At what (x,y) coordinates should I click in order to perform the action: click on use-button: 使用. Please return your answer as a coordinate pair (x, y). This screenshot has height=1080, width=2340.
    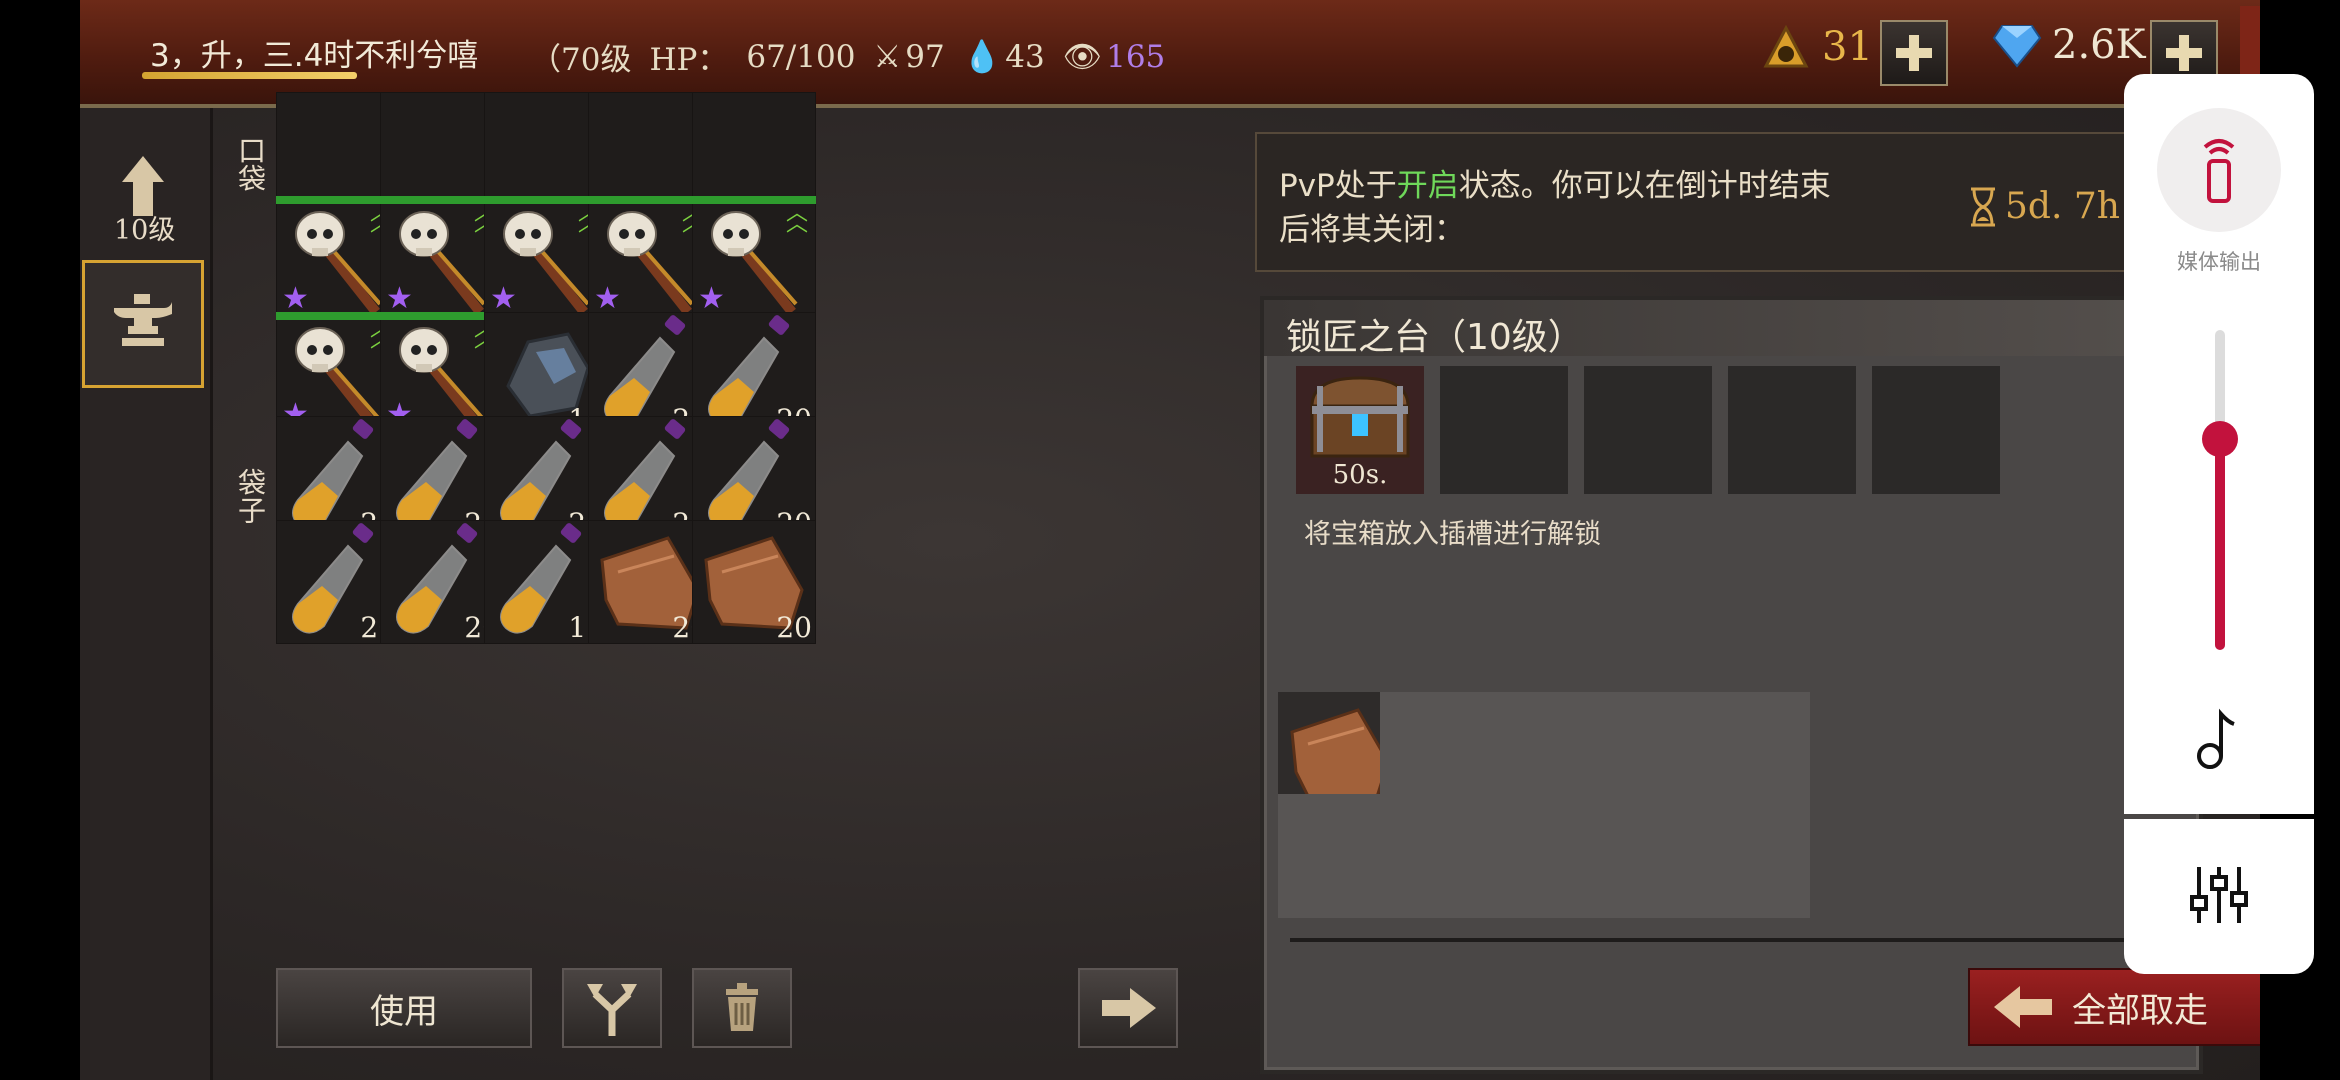
    Looking at the image, I should click on (404, 1008).